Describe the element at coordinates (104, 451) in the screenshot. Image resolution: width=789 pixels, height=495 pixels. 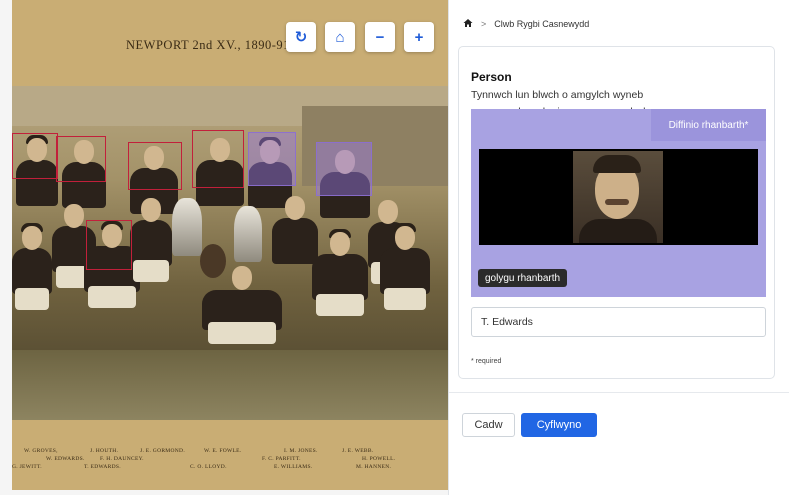
I see `caption-name: J. HOUTH.` at that location.